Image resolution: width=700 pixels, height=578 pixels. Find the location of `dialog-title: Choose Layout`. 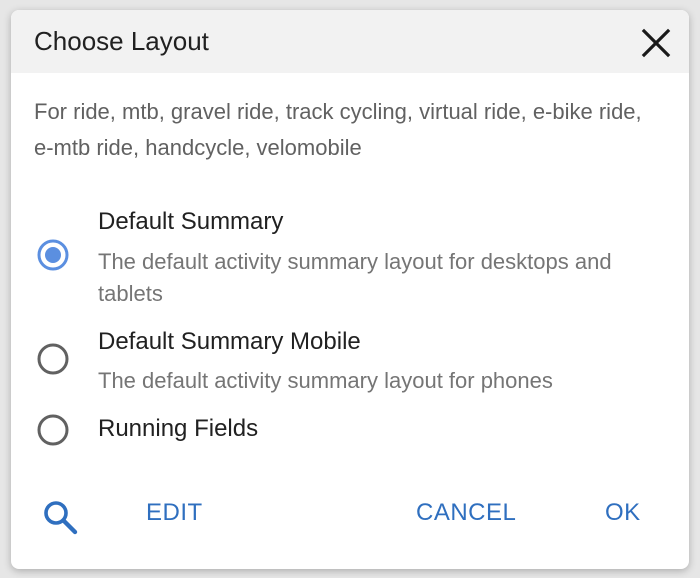

dialog-title: Choose Layout is located at coordinates (121, 41).